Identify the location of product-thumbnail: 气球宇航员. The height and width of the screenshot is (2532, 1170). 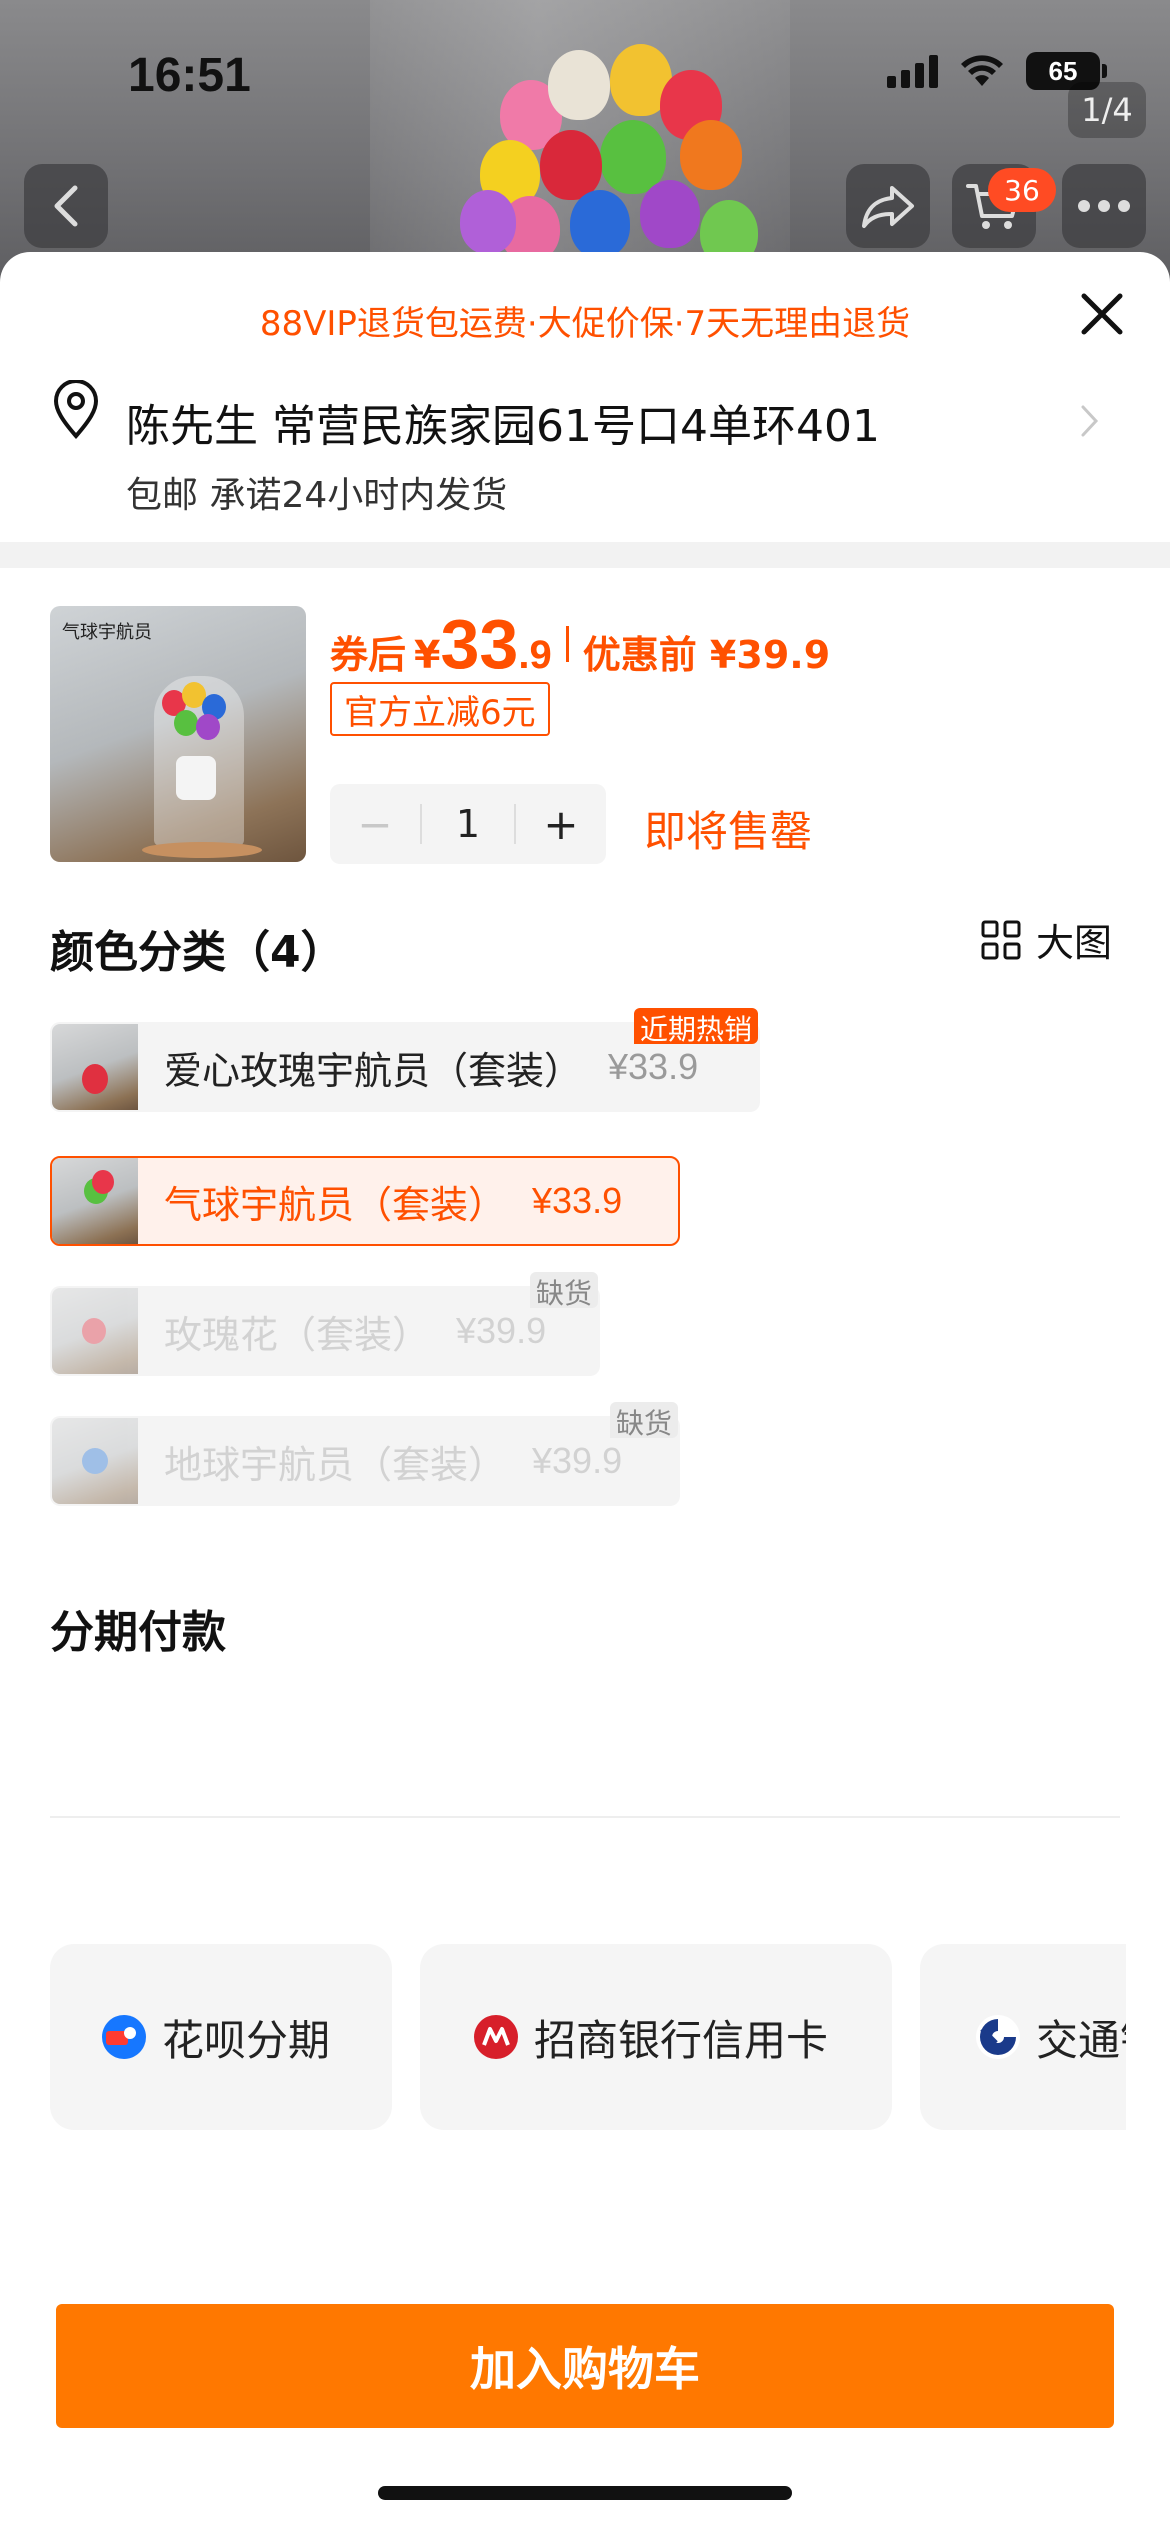
(178, 734).